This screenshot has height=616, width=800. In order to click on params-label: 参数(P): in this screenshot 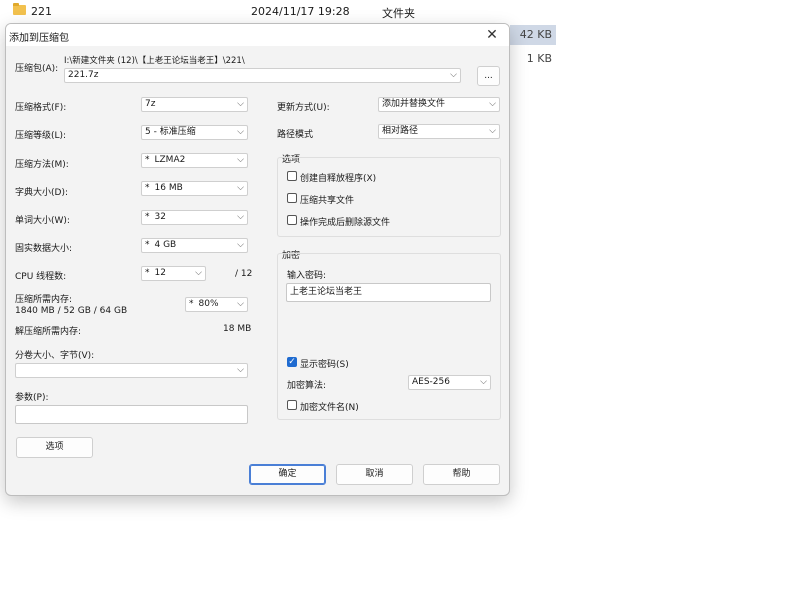, I will do `click(32, 398)`.